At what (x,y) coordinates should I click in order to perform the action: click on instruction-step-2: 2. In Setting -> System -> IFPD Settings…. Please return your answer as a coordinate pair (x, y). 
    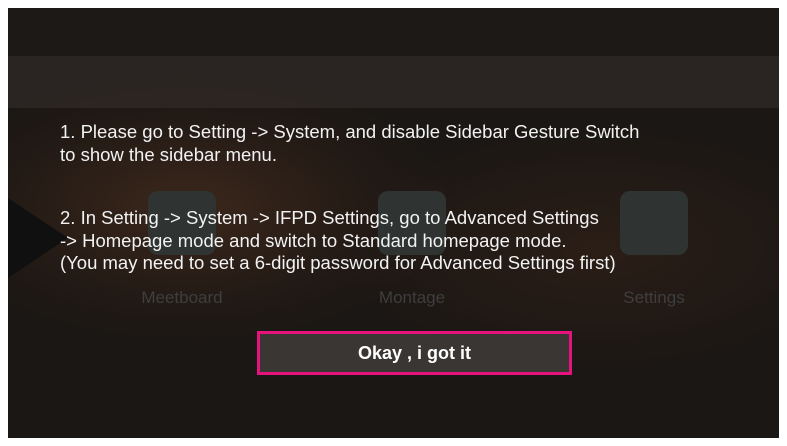
    Looking at the image, I should click on (410, 241).